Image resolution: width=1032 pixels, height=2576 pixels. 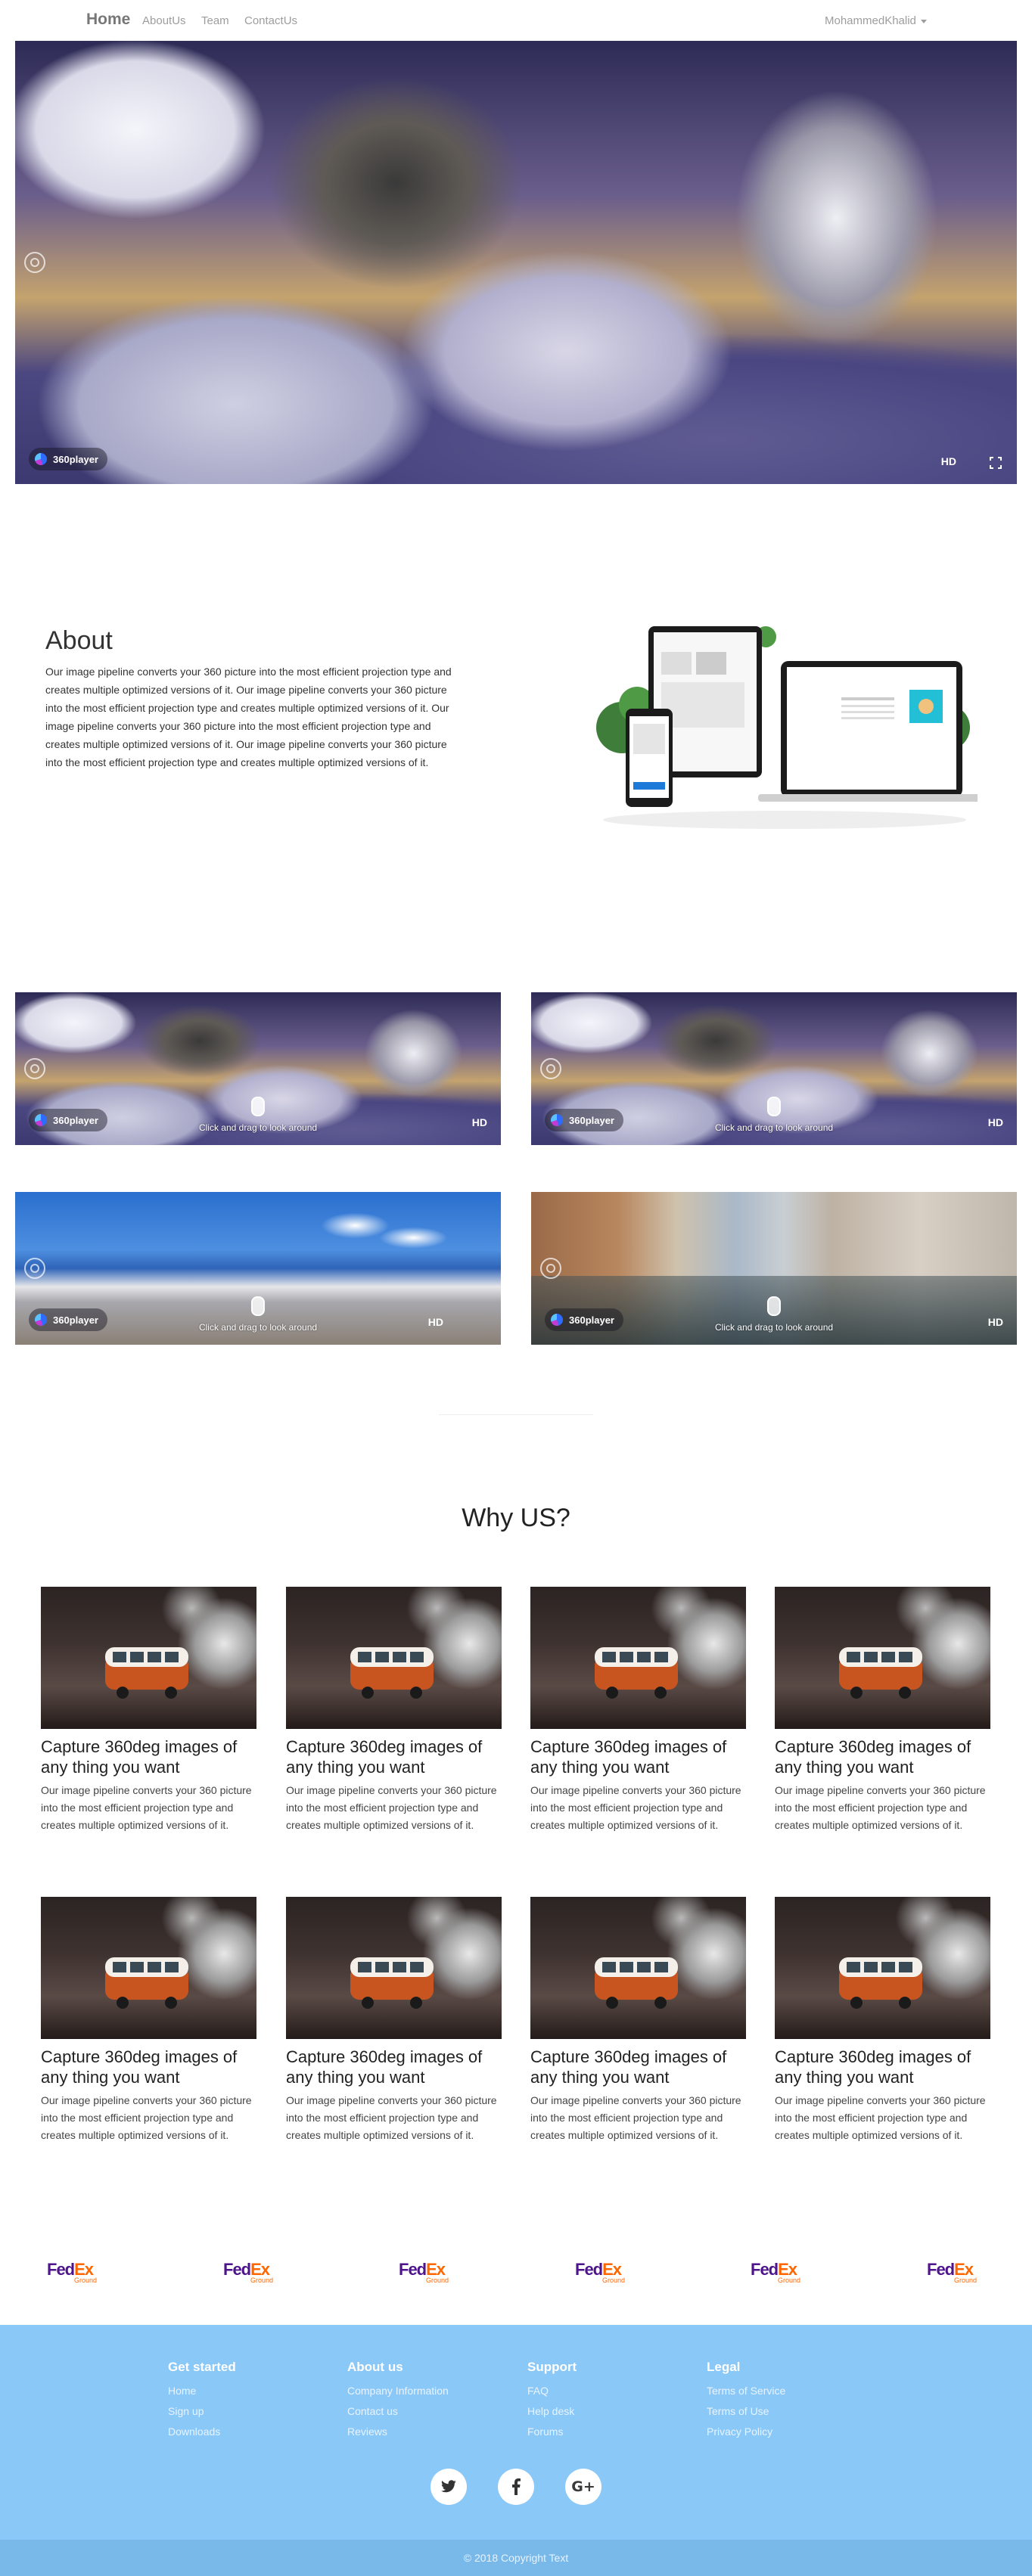 I want to click on facebook-button, so click(x=516, y=2487).